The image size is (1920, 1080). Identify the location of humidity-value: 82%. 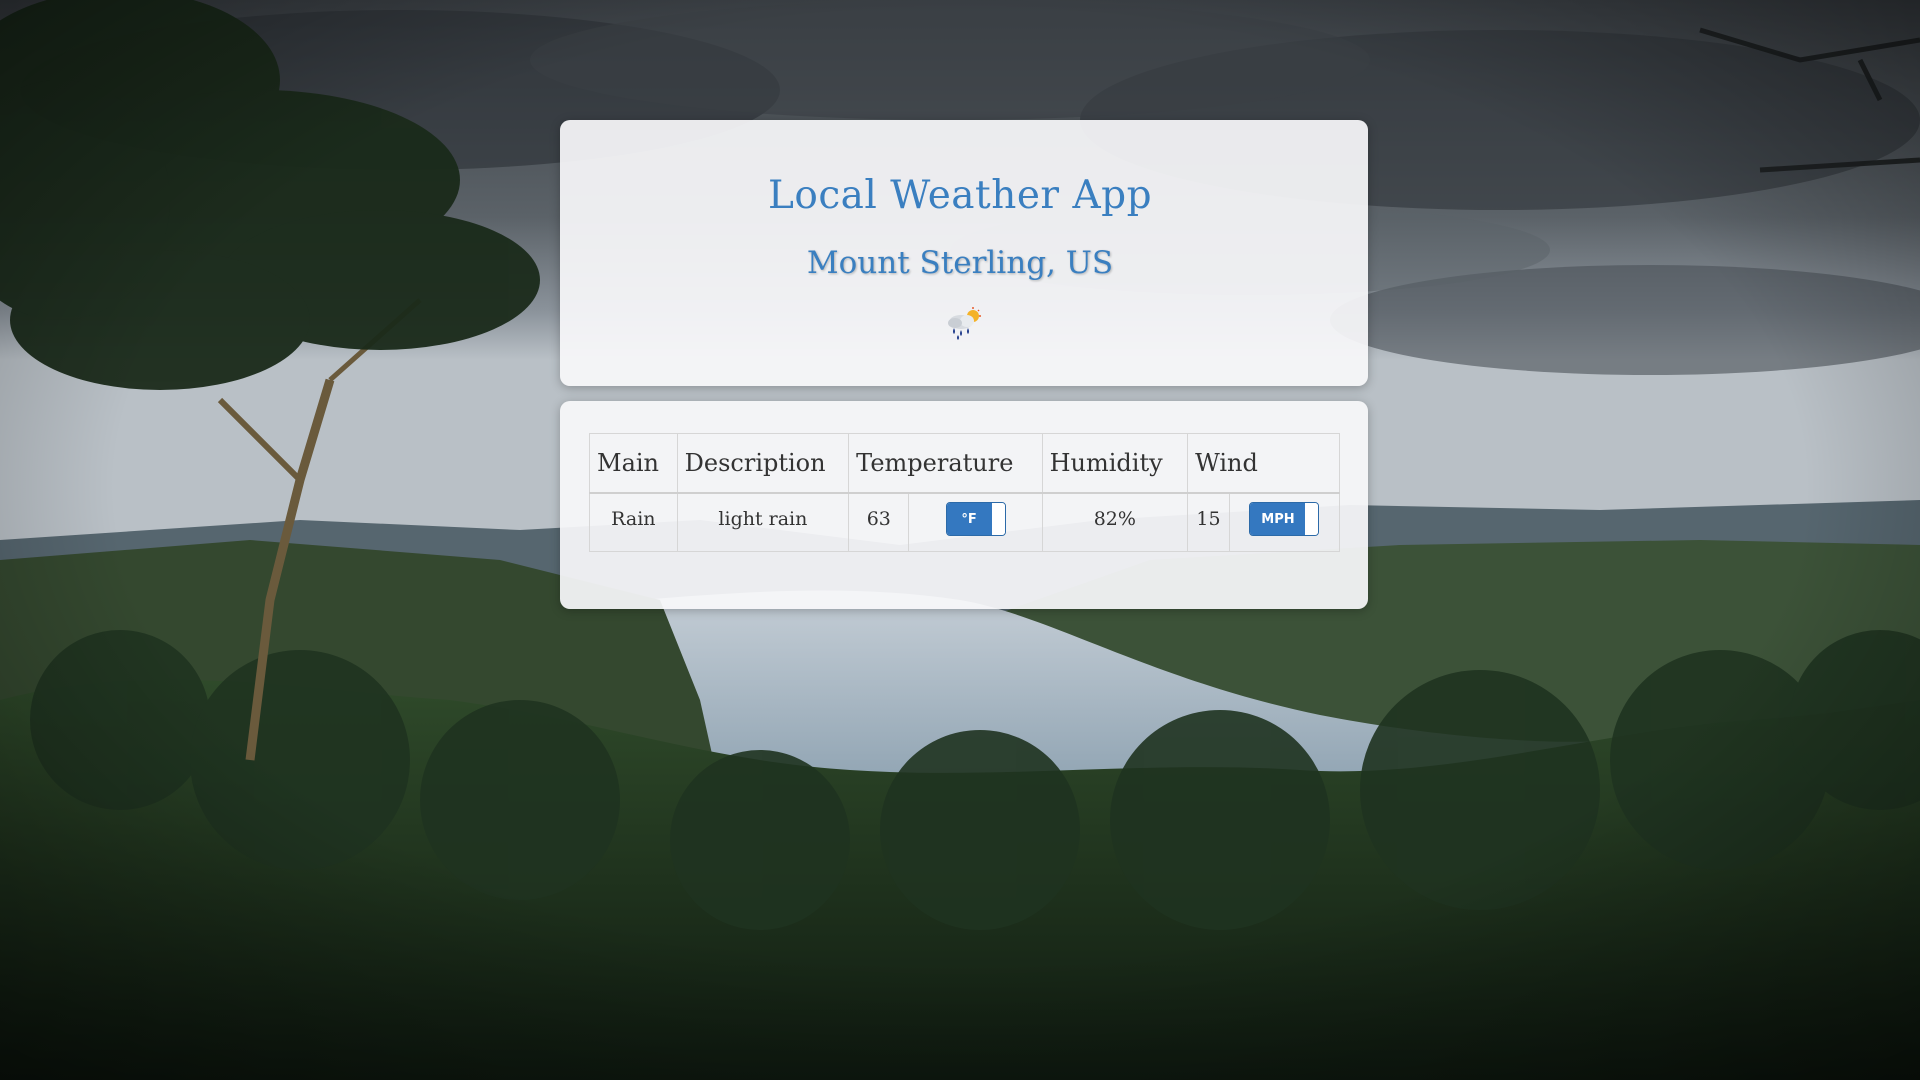
(1115, 522).